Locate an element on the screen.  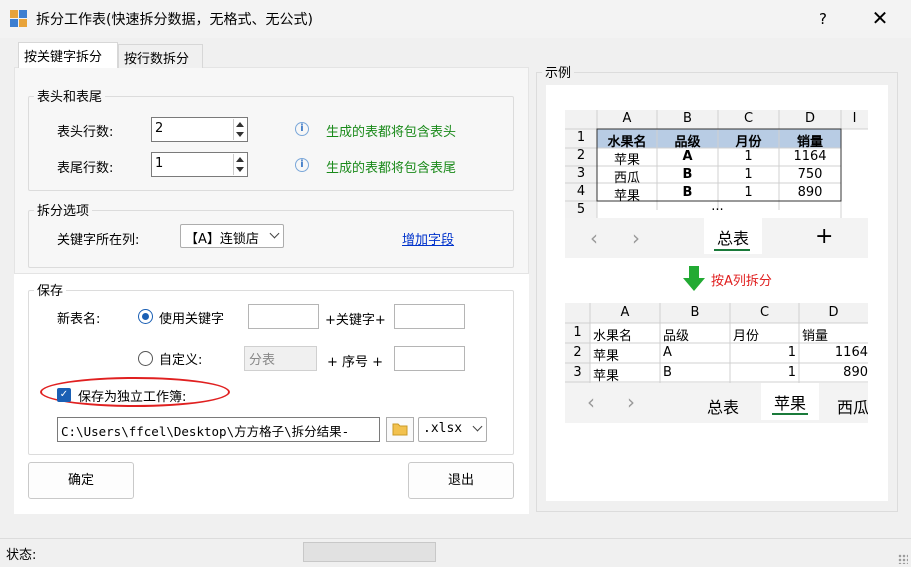
folder-icon is located at coordinates (400, 429).